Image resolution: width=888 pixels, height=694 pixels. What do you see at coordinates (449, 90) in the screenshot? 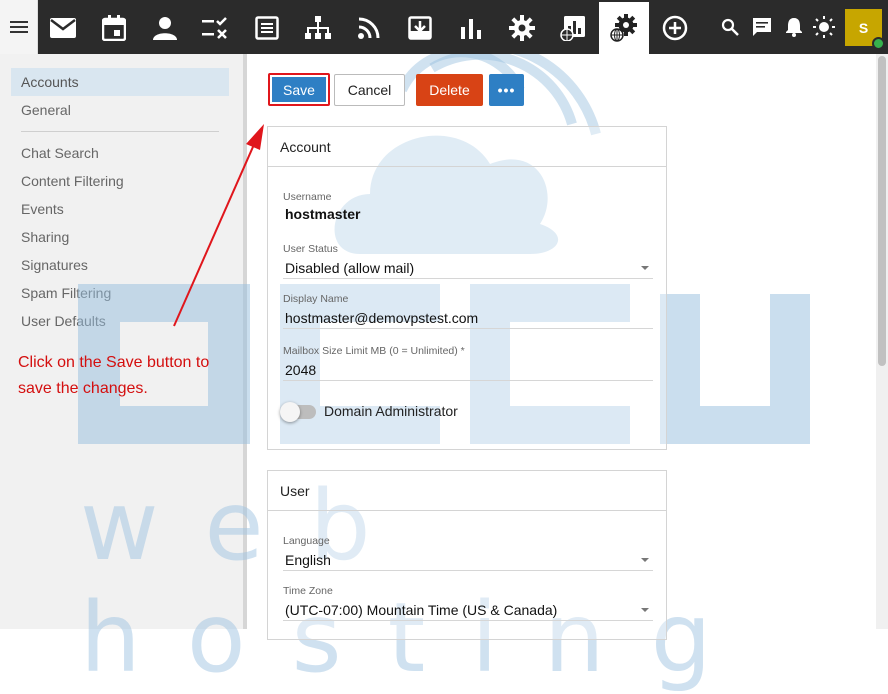
I see `delete-button: Delete` at bounding box center [449, 90].